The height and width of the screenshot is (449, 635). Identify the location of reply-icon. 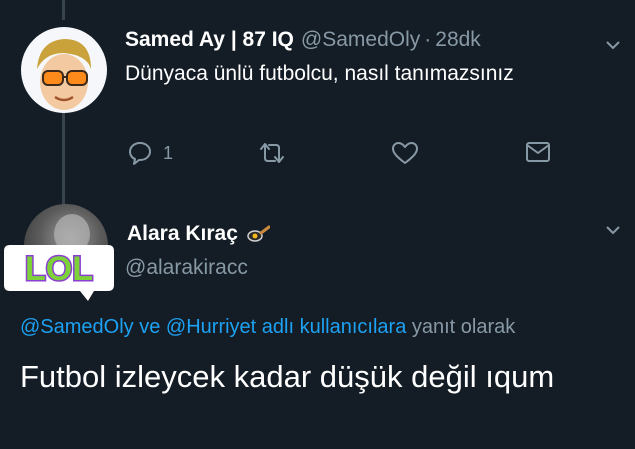
(140, 153).